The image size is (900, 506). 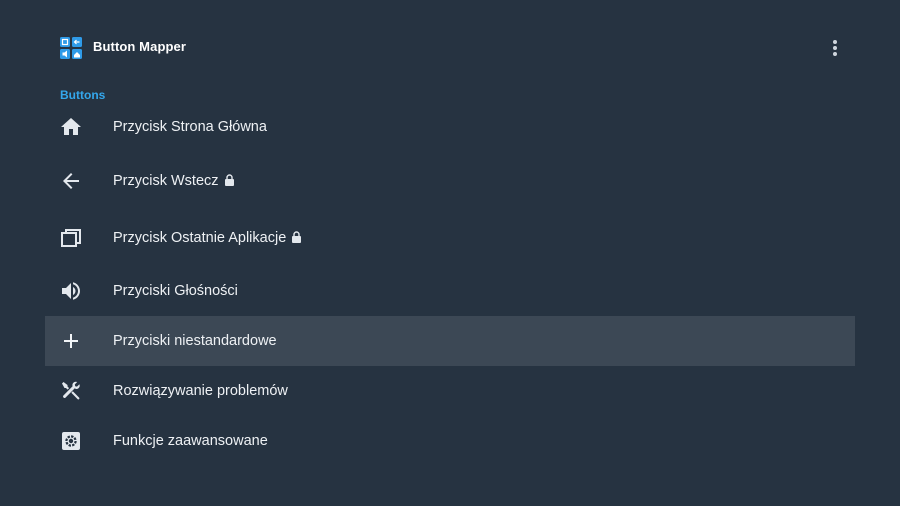 I want to click on list-item-troubleshooting: Rozwiązywanie problemów, so click(x=450, y=391).